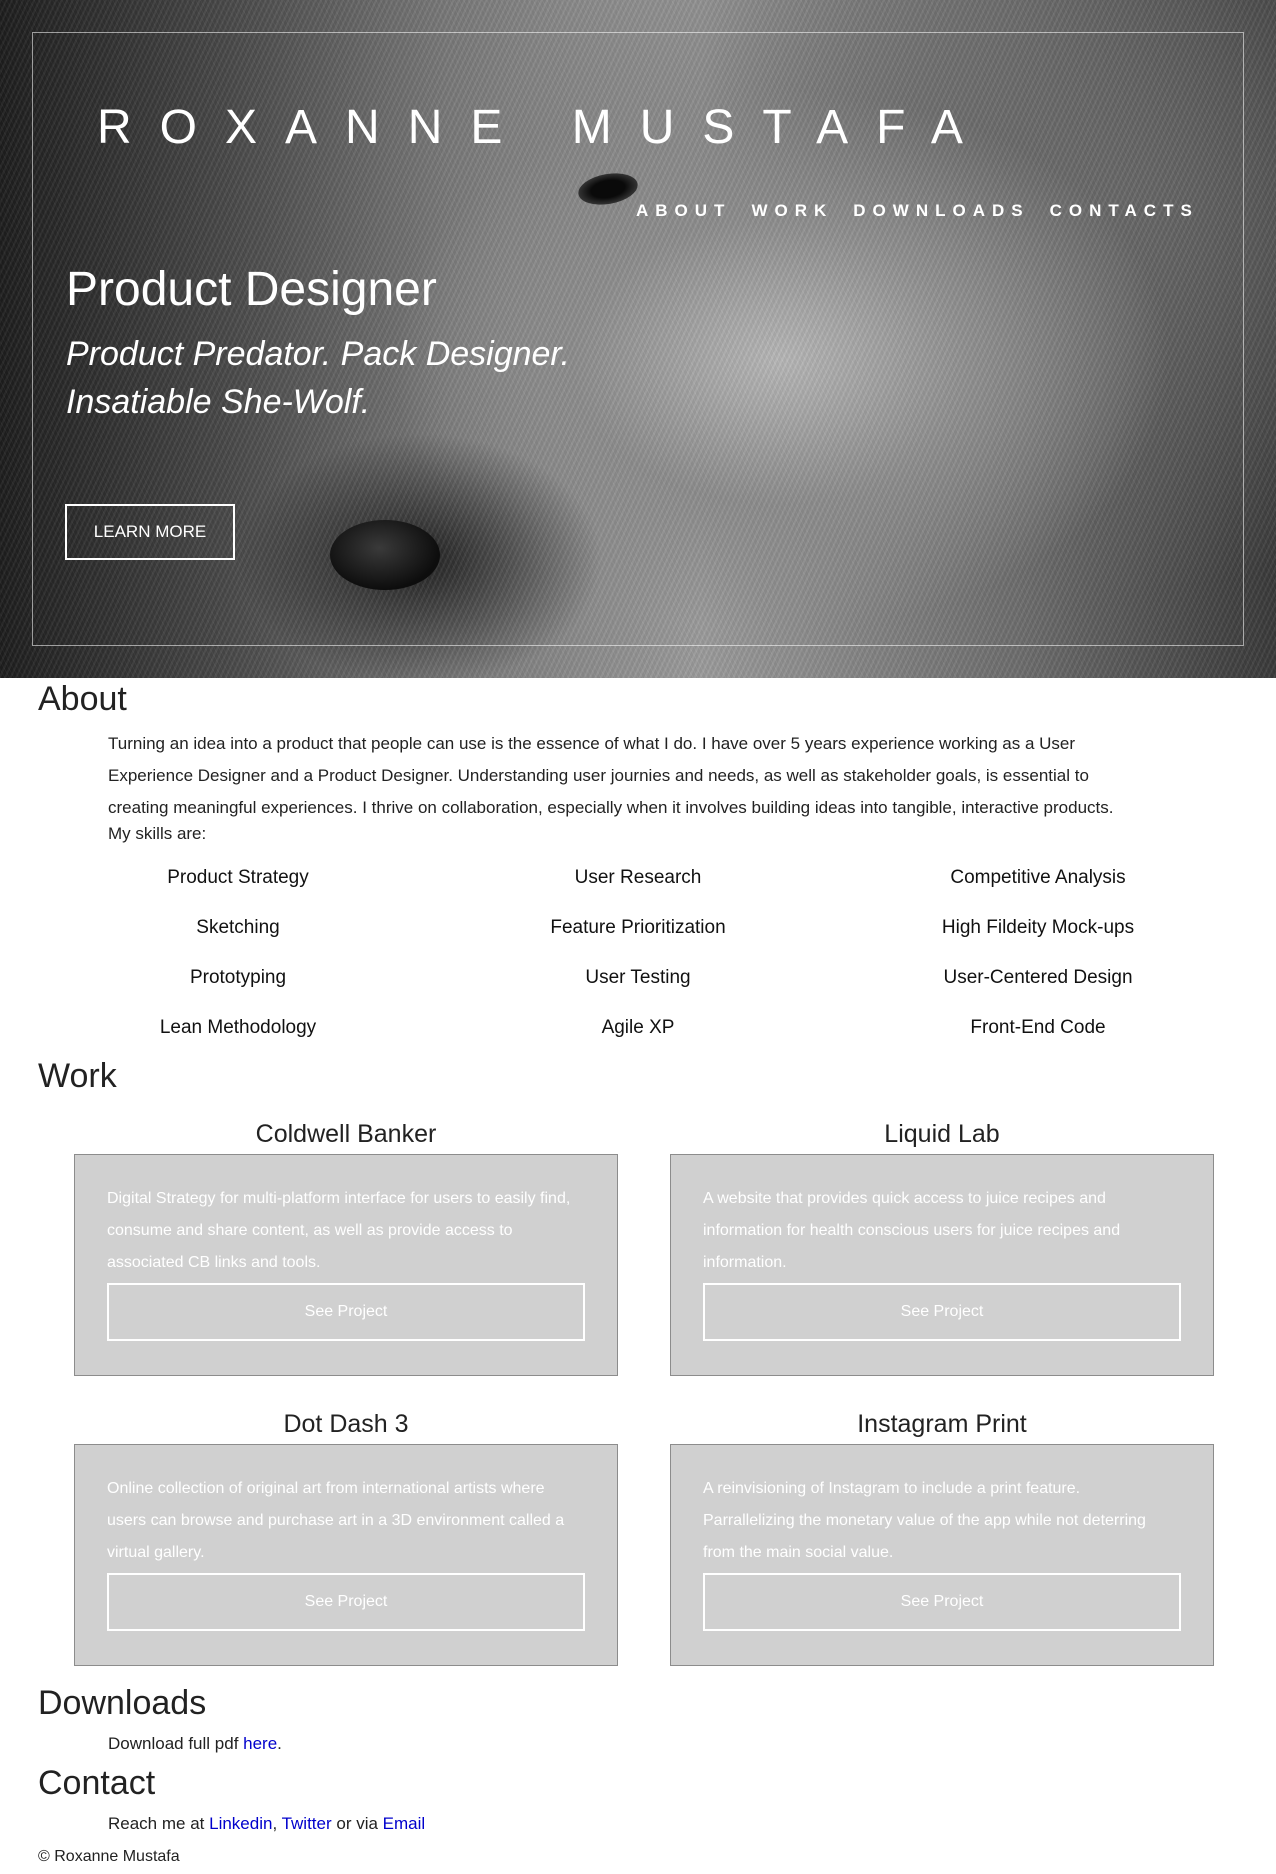 The image size is (1276, 1874). Describe the element at coordinates (109, 1856) in the screenshot. I see `footer-copyright: © Roxanne Mustafa` at that location.